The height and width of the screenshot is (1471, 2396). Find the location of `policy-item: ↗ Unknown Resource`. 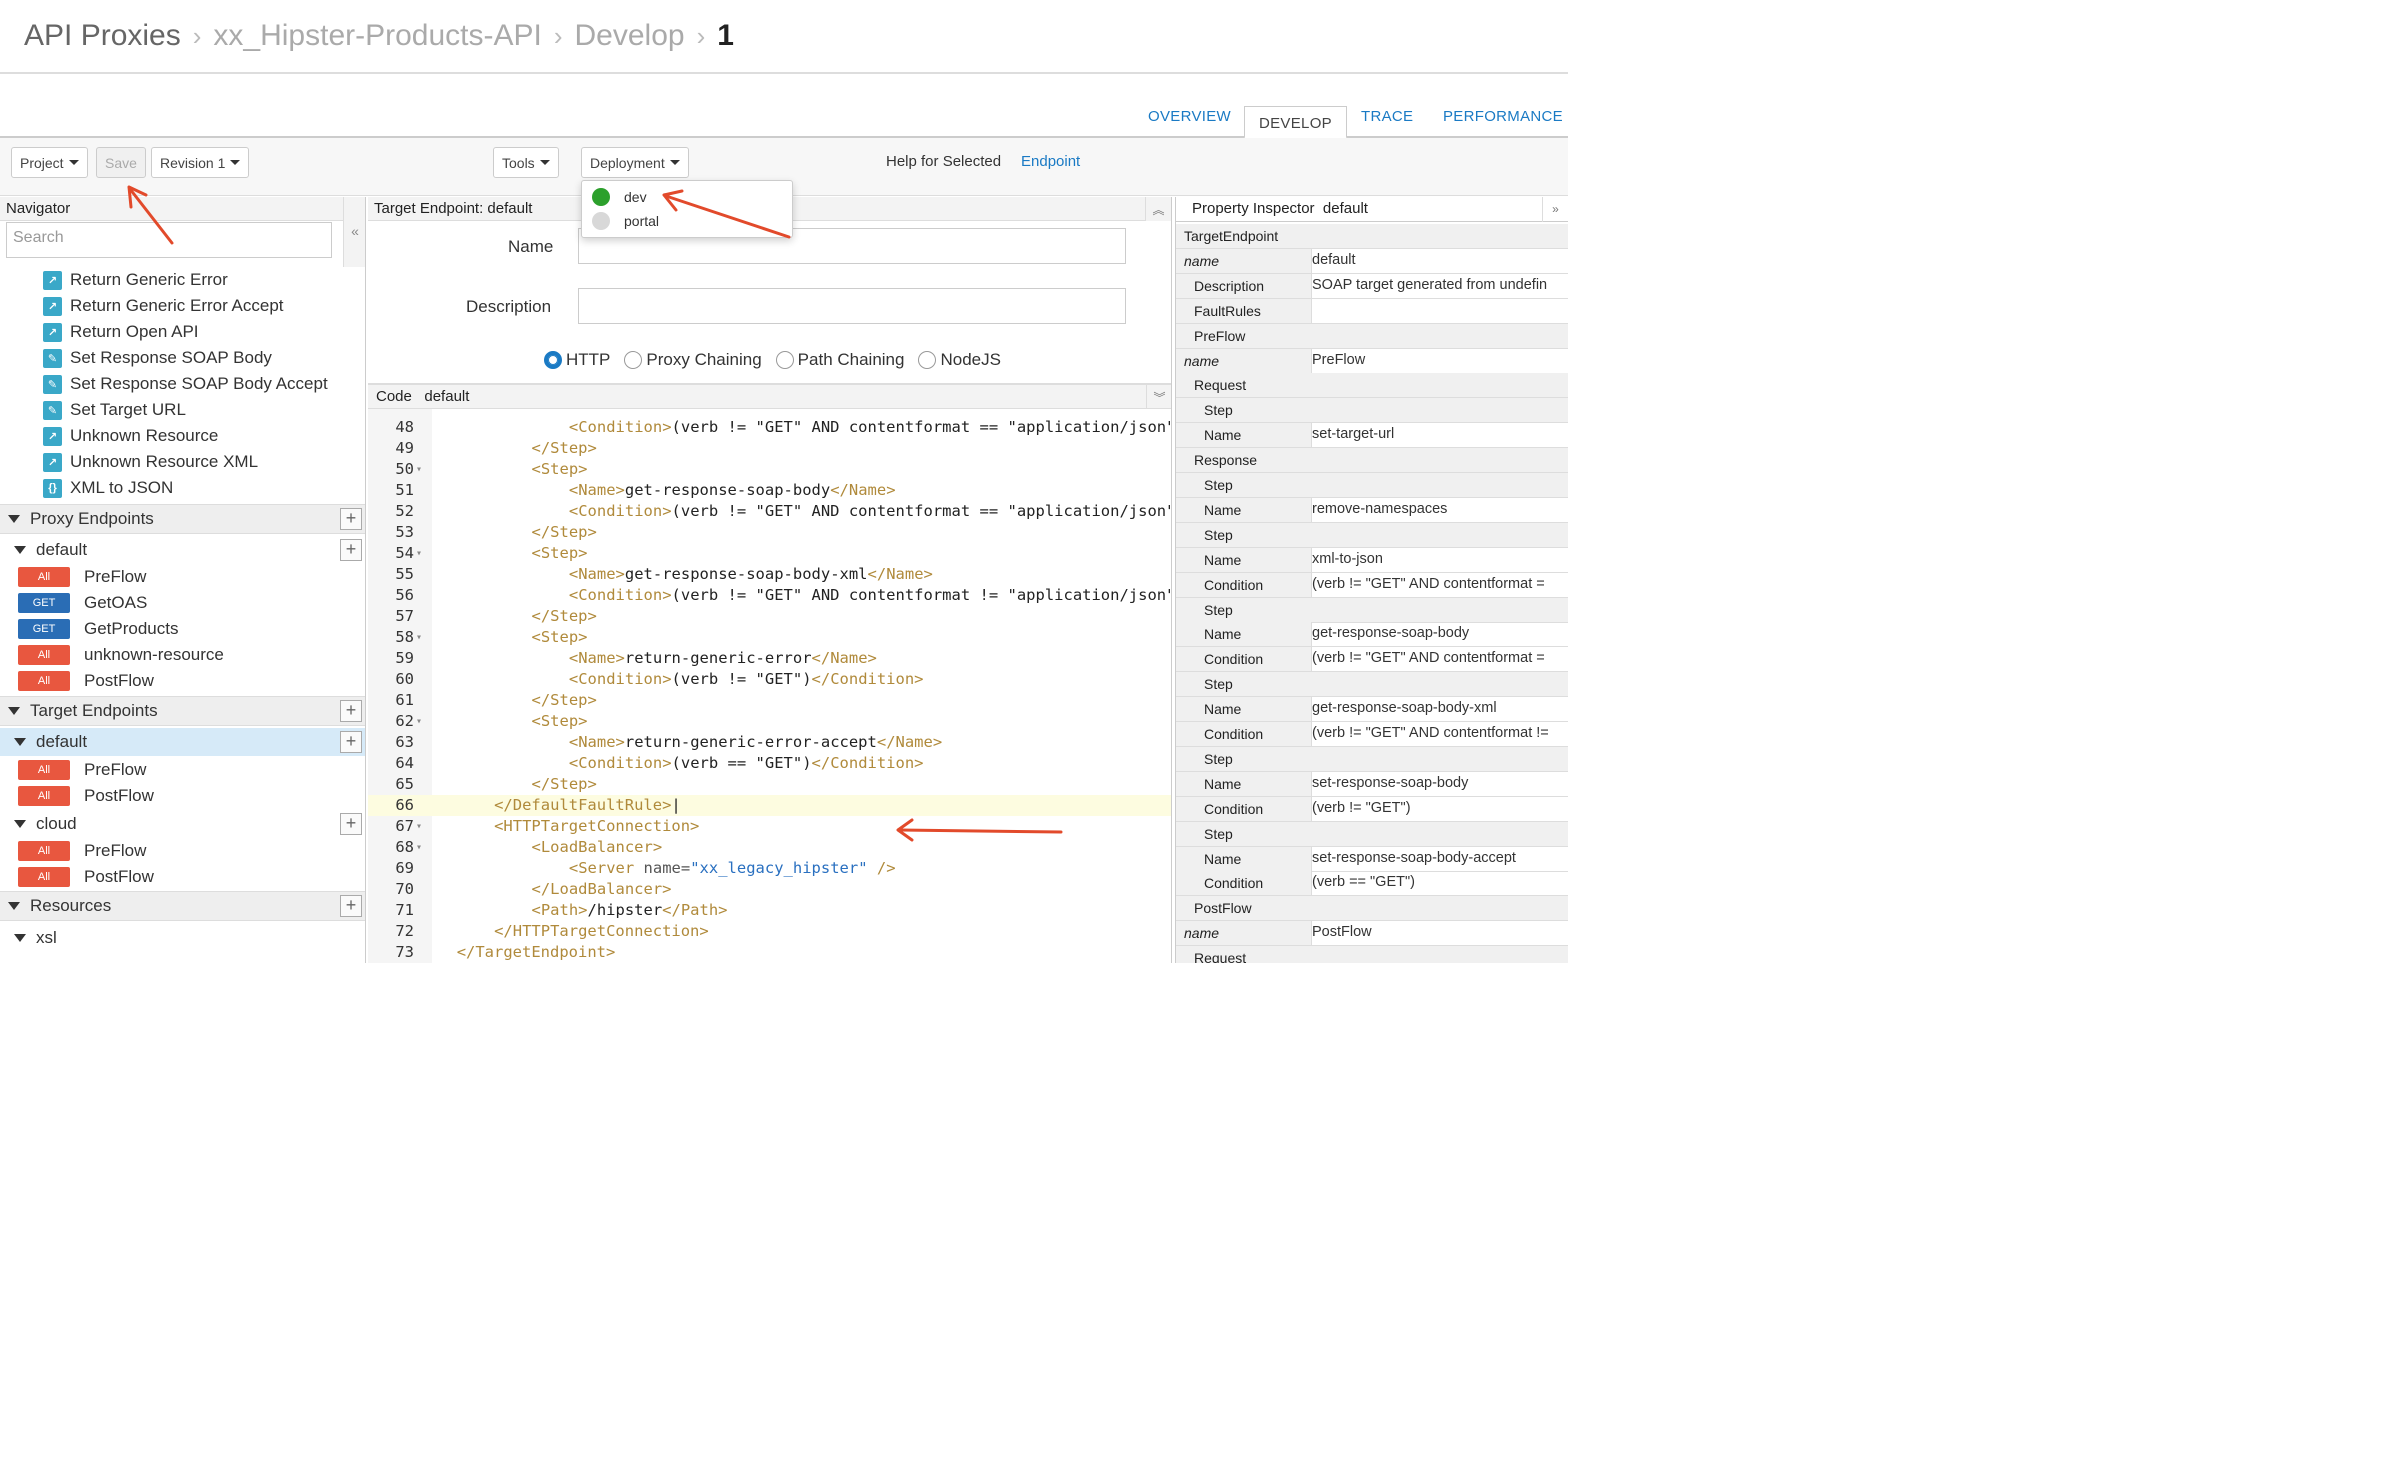

policy-item: ↗ Unknown Resource is located at coordinates (130, 436).